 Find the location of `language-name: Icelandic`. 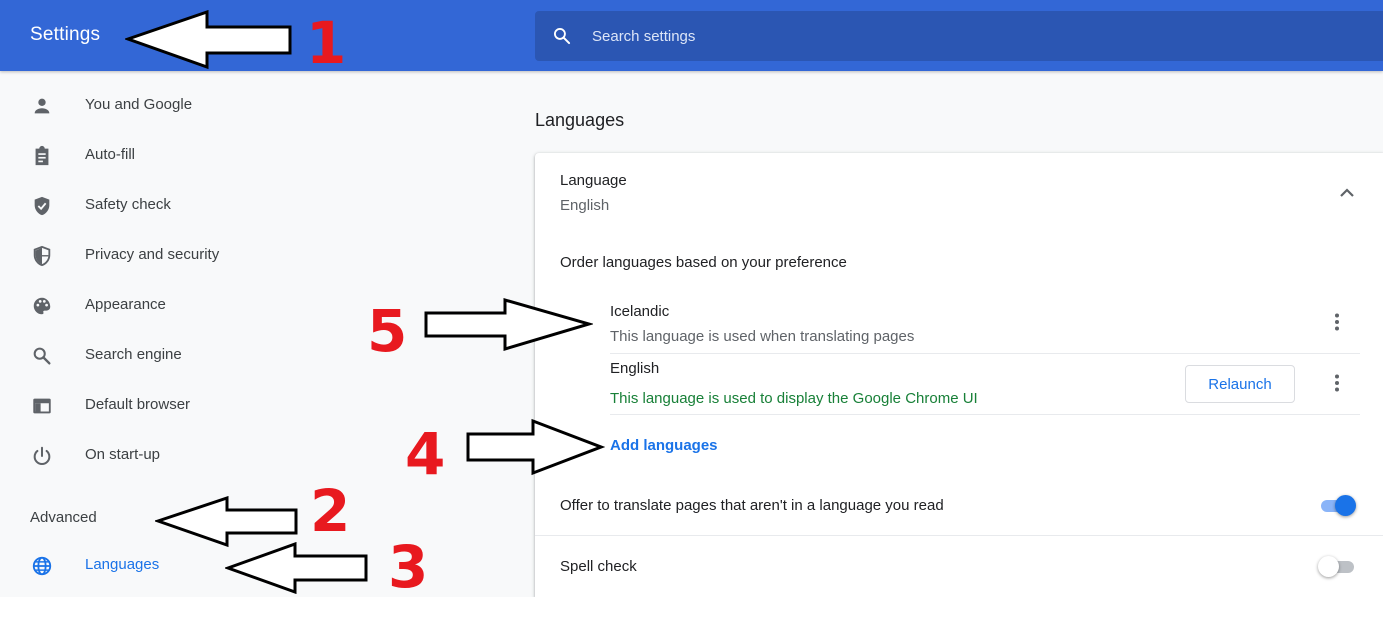

language-name: Icelandic is located at coordinates (640, 311).